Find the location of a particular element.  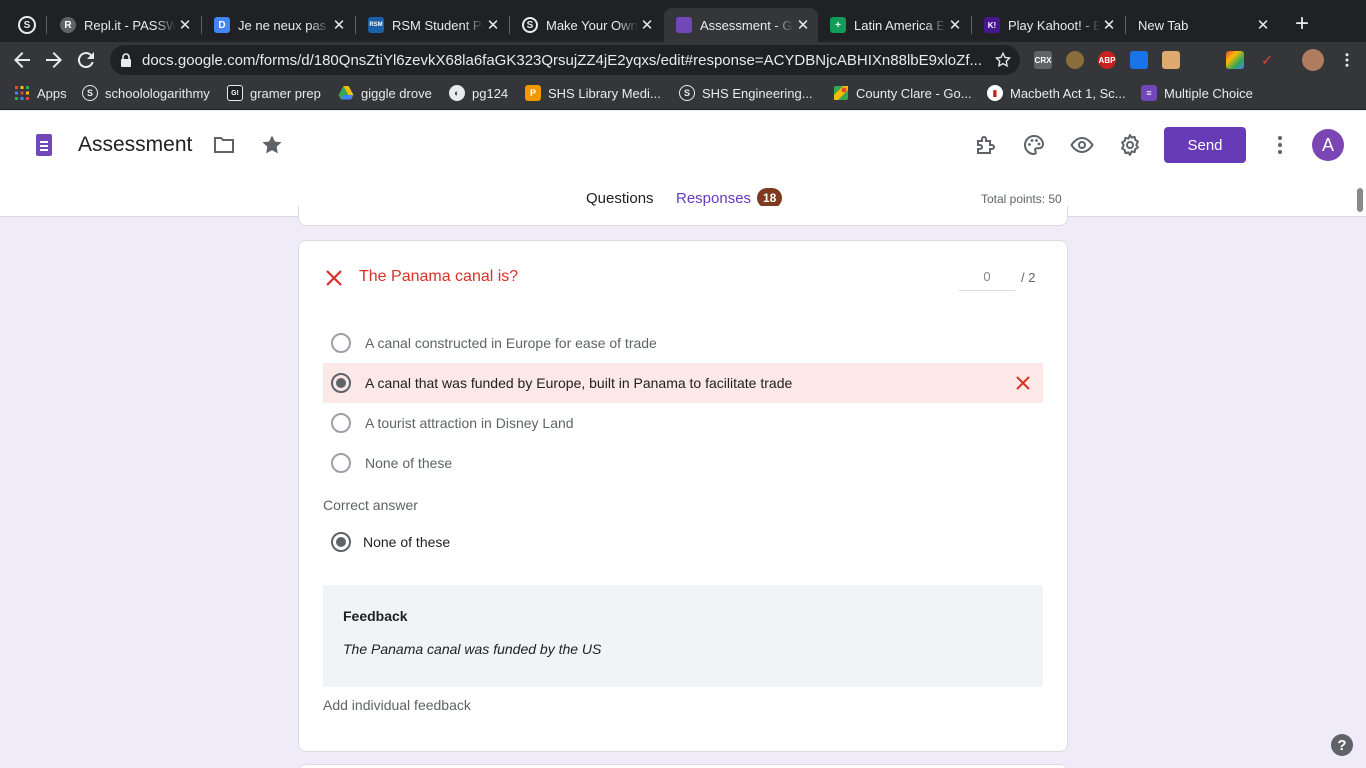

bookmark-giggle-drove: giggle drove is located at coordinates (385, 93).